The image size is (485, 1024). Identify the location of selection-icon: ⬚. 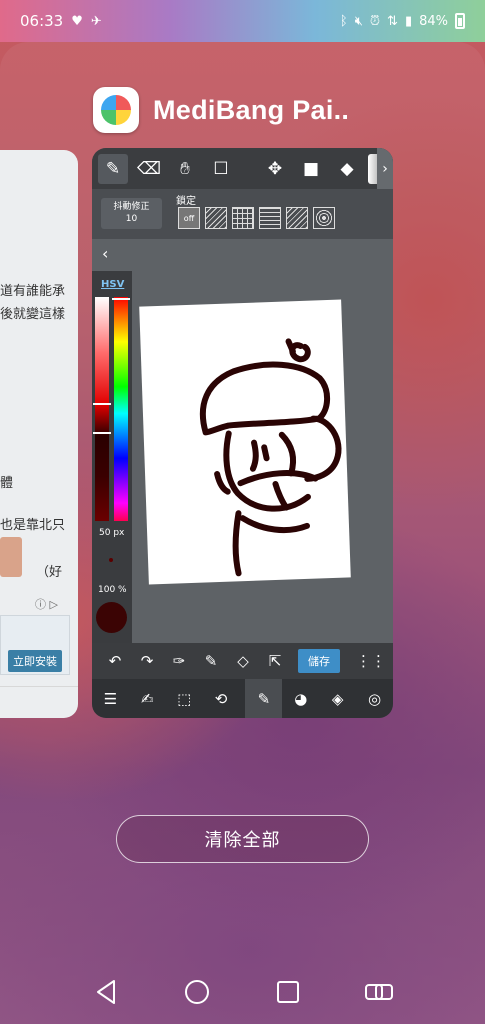
(184, 698).